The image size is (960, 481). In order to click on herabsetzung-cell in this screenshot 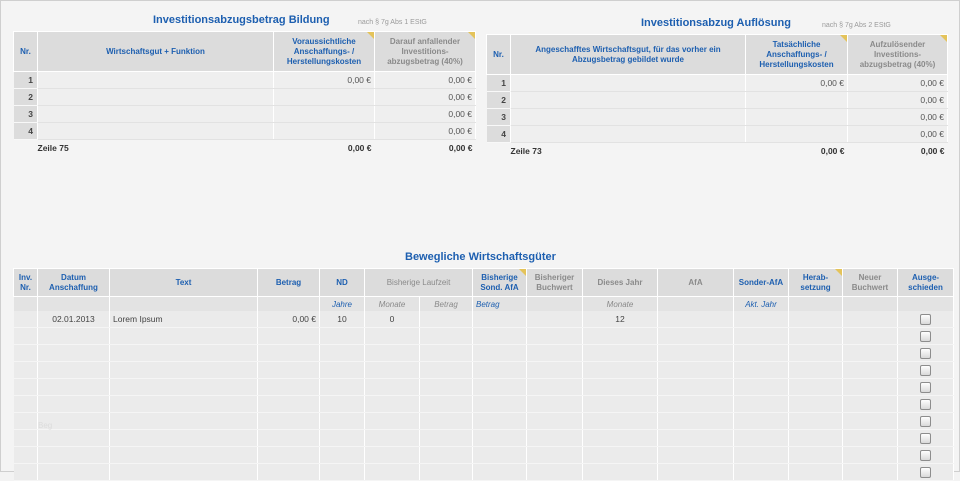, I will do `click(815, 319)`.